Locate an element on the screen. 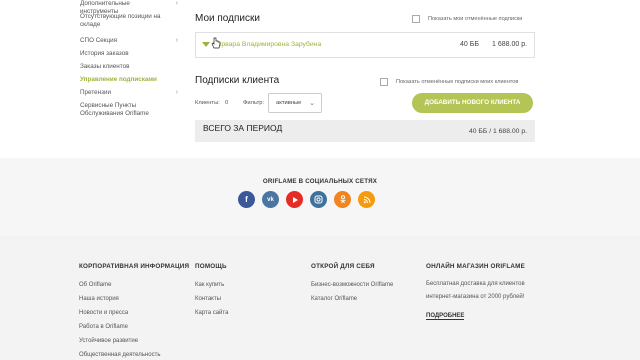  period-total-bar: ВСЕГО ЗА ПЕРИОД 40 ББ / 1 688.00 р. is located at coordinates (365, 131).